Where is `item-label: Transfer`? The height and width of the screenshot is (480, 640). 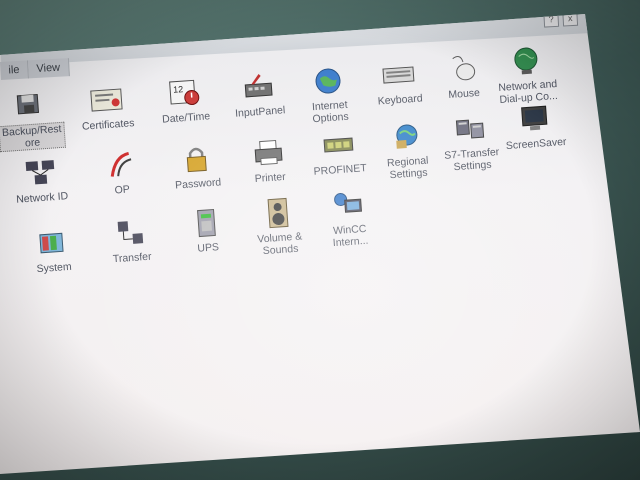
item-label: Transfer is located at coordinates (132, 258).